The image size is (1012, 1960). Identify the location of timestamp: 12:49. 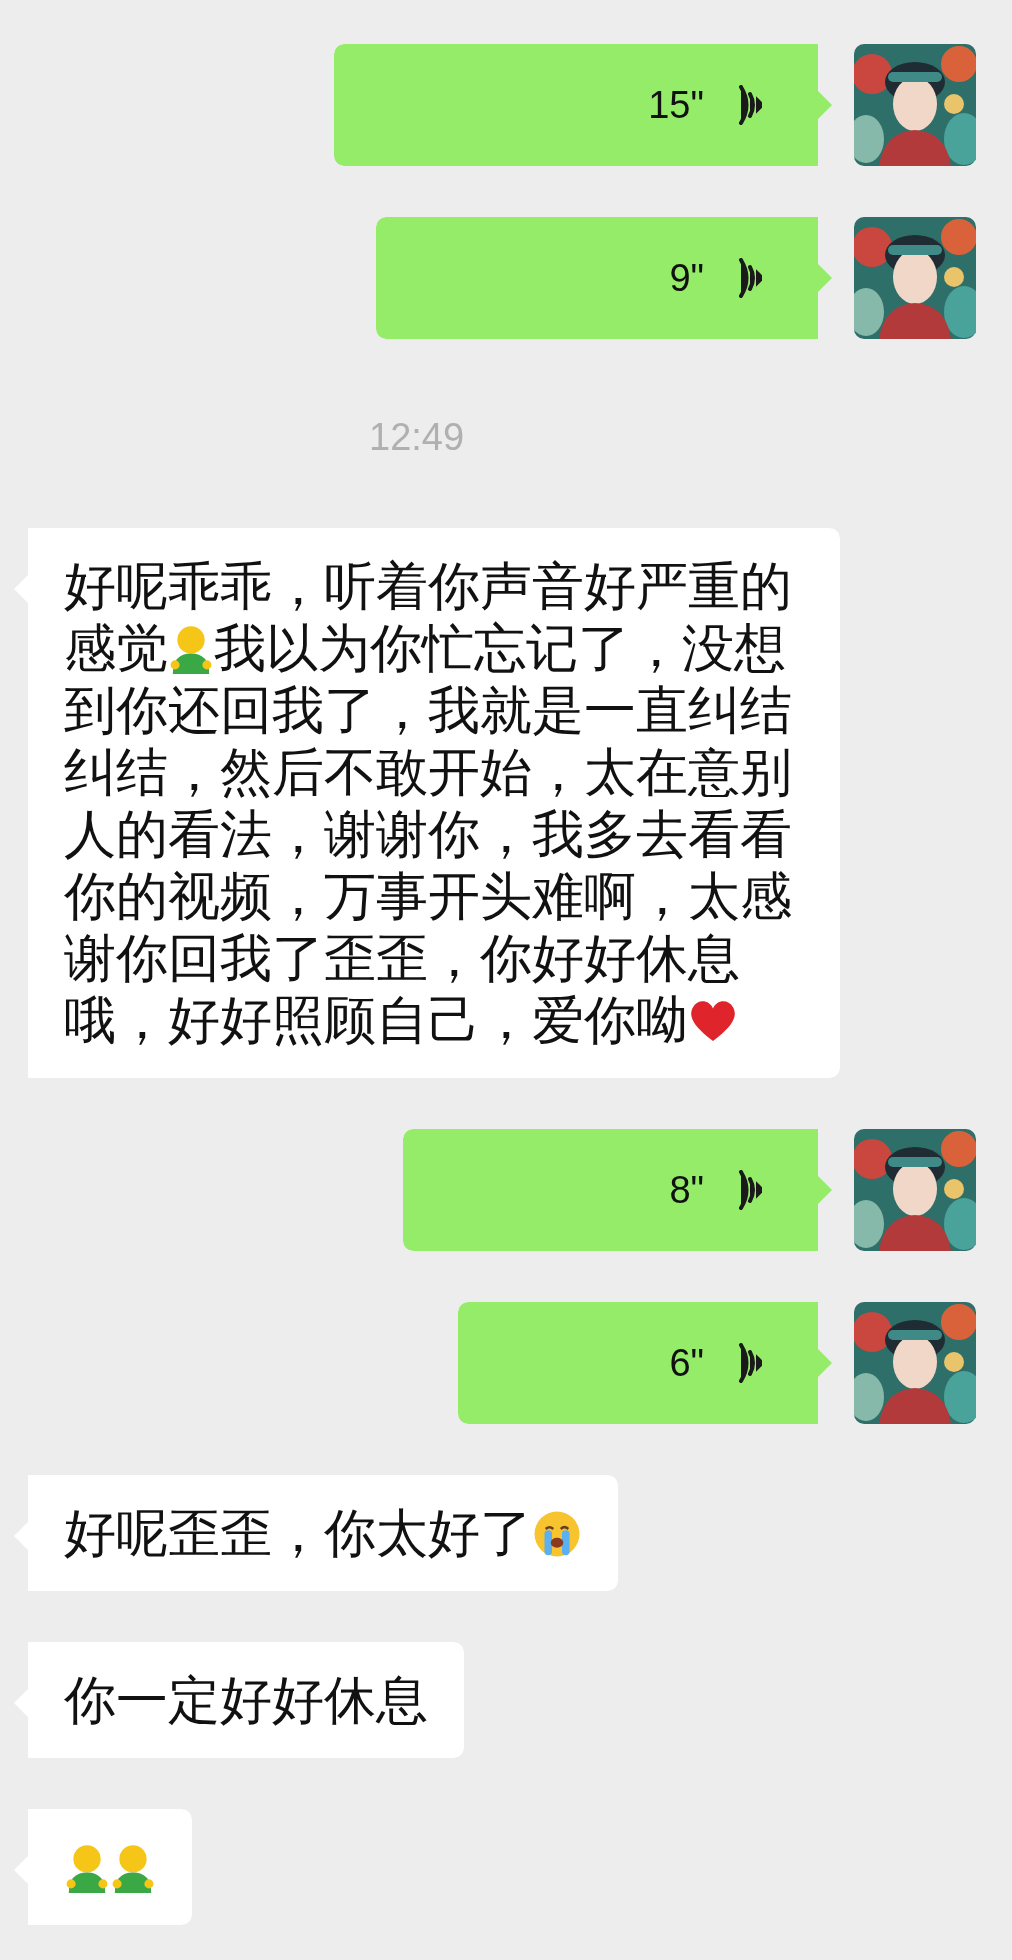
(417, 437).